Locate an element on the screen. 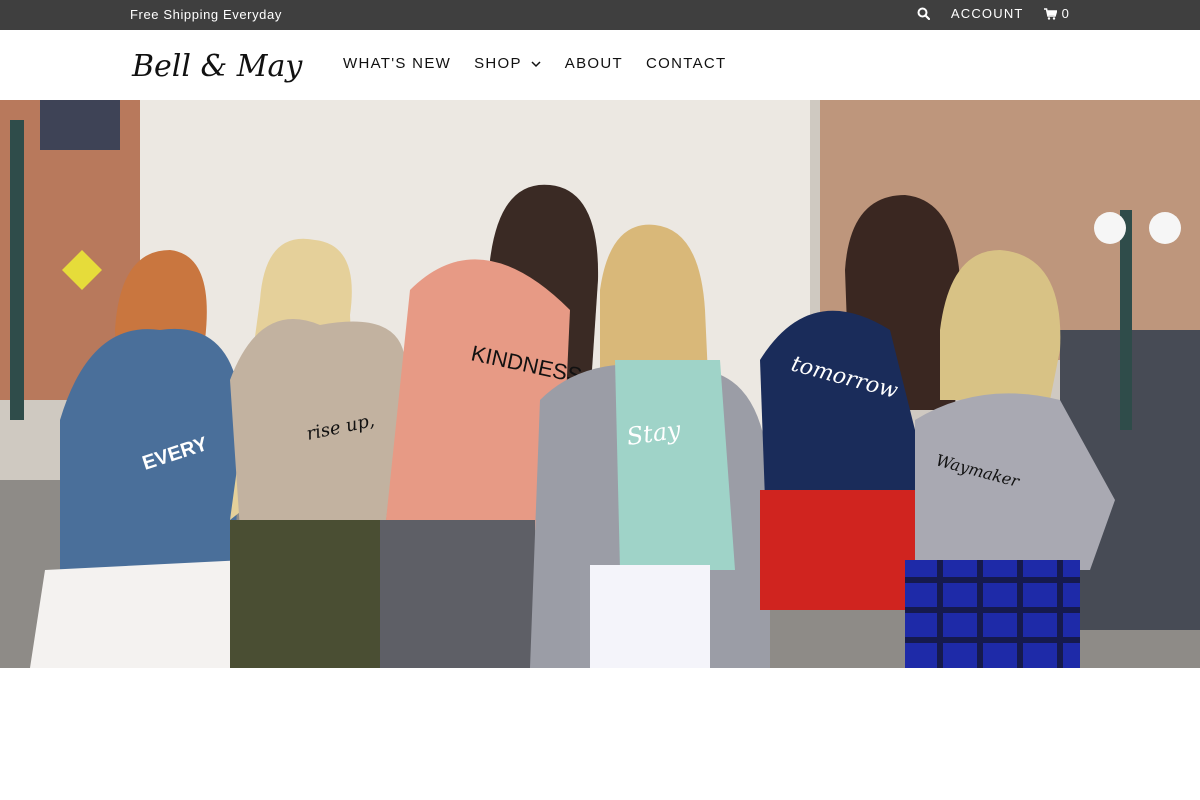 The image size is (1200, 800). nav-label: SHOP is located at coordinates (498, 63).